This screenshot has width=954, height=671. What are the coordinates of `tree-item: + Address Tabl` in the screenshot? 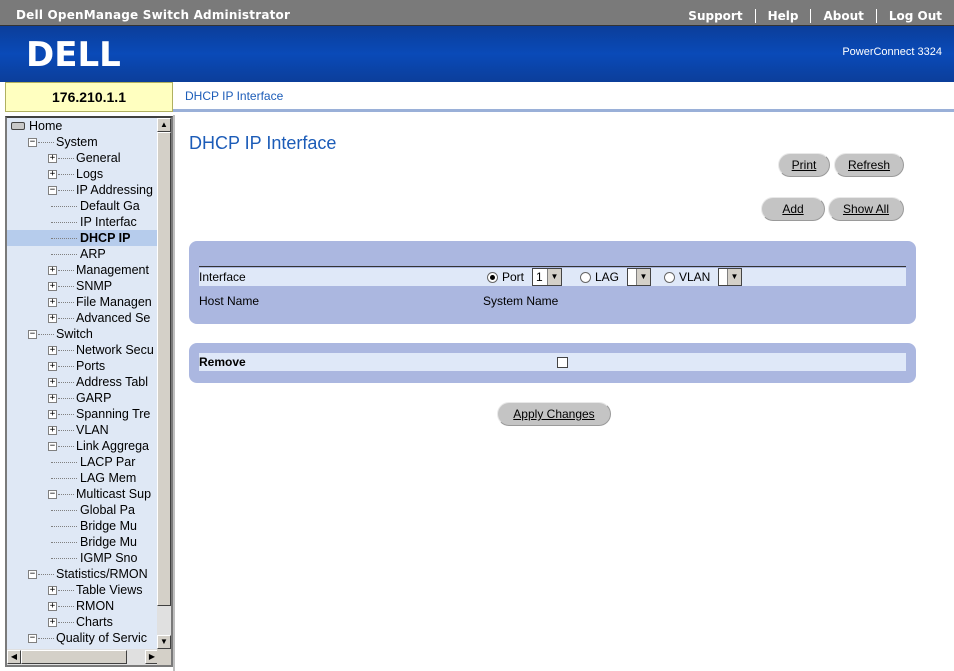 It's located at (83, 382).